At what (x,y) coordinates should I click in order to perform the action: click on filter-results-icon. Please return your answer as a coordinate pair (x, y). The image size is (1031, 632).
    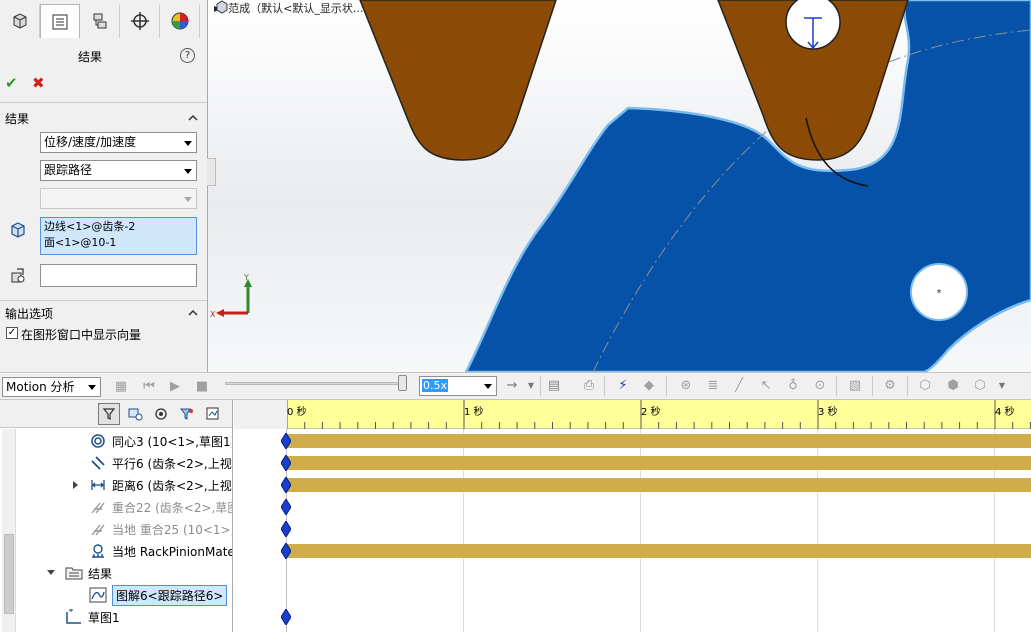
    Looking at the image, I should click on (186, 414).